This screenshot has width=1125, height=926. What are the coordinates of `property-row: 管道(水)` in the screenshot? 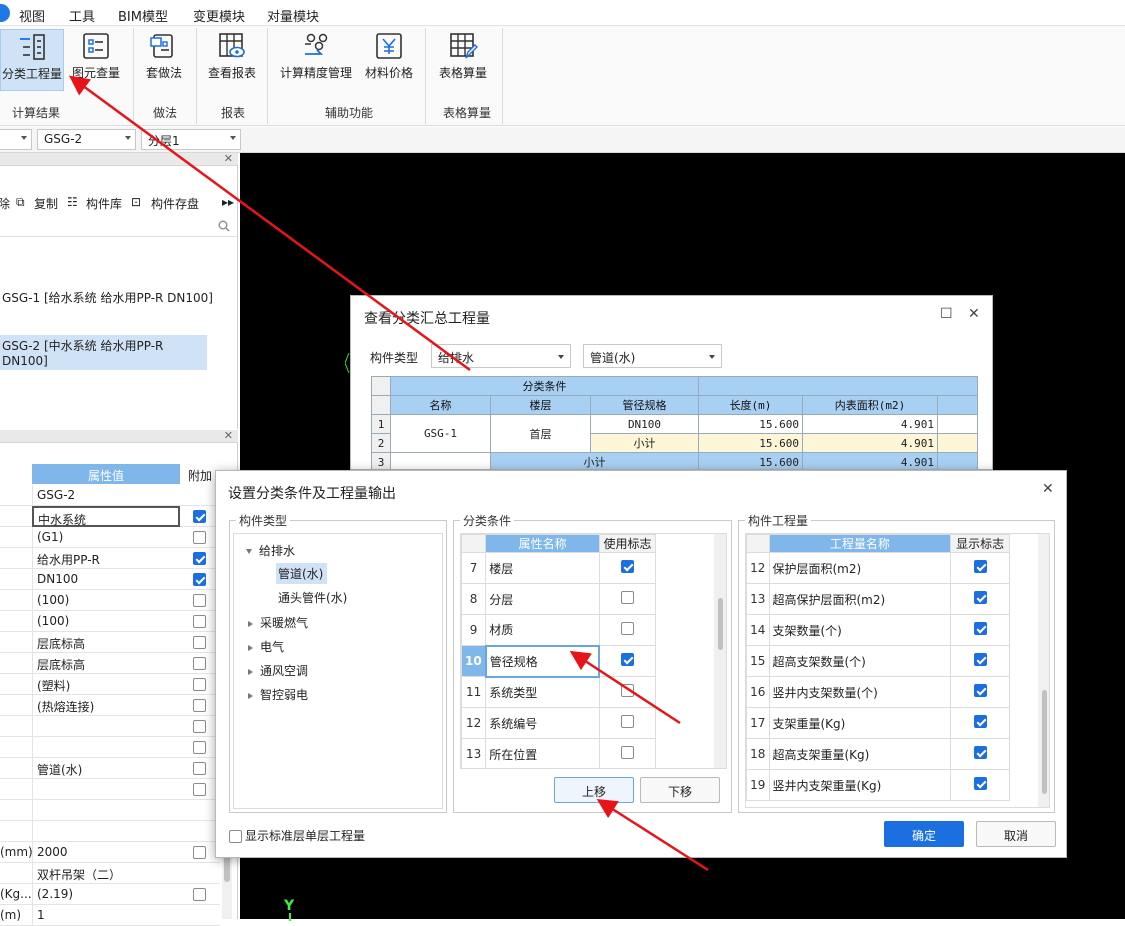 It's located at (110, 768).